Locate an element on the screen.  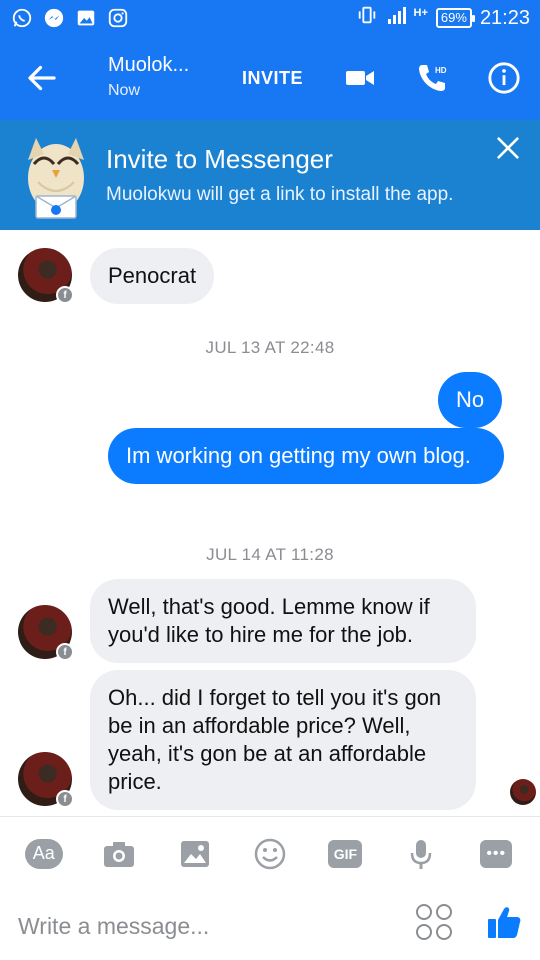
emoji-button is located at coordinates (270, 854).